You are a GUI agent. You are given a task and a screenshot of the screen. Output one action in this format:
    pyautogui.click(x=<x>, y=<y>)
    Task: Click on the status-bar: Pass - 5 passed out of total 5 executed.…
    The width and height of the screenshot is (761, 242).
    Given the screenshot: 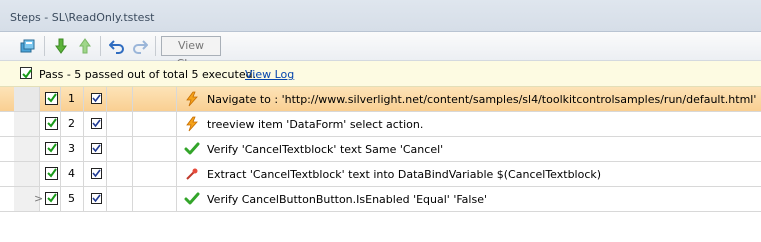 What is the action you would take?
    pyautogui.click(x=380, y=74)
    